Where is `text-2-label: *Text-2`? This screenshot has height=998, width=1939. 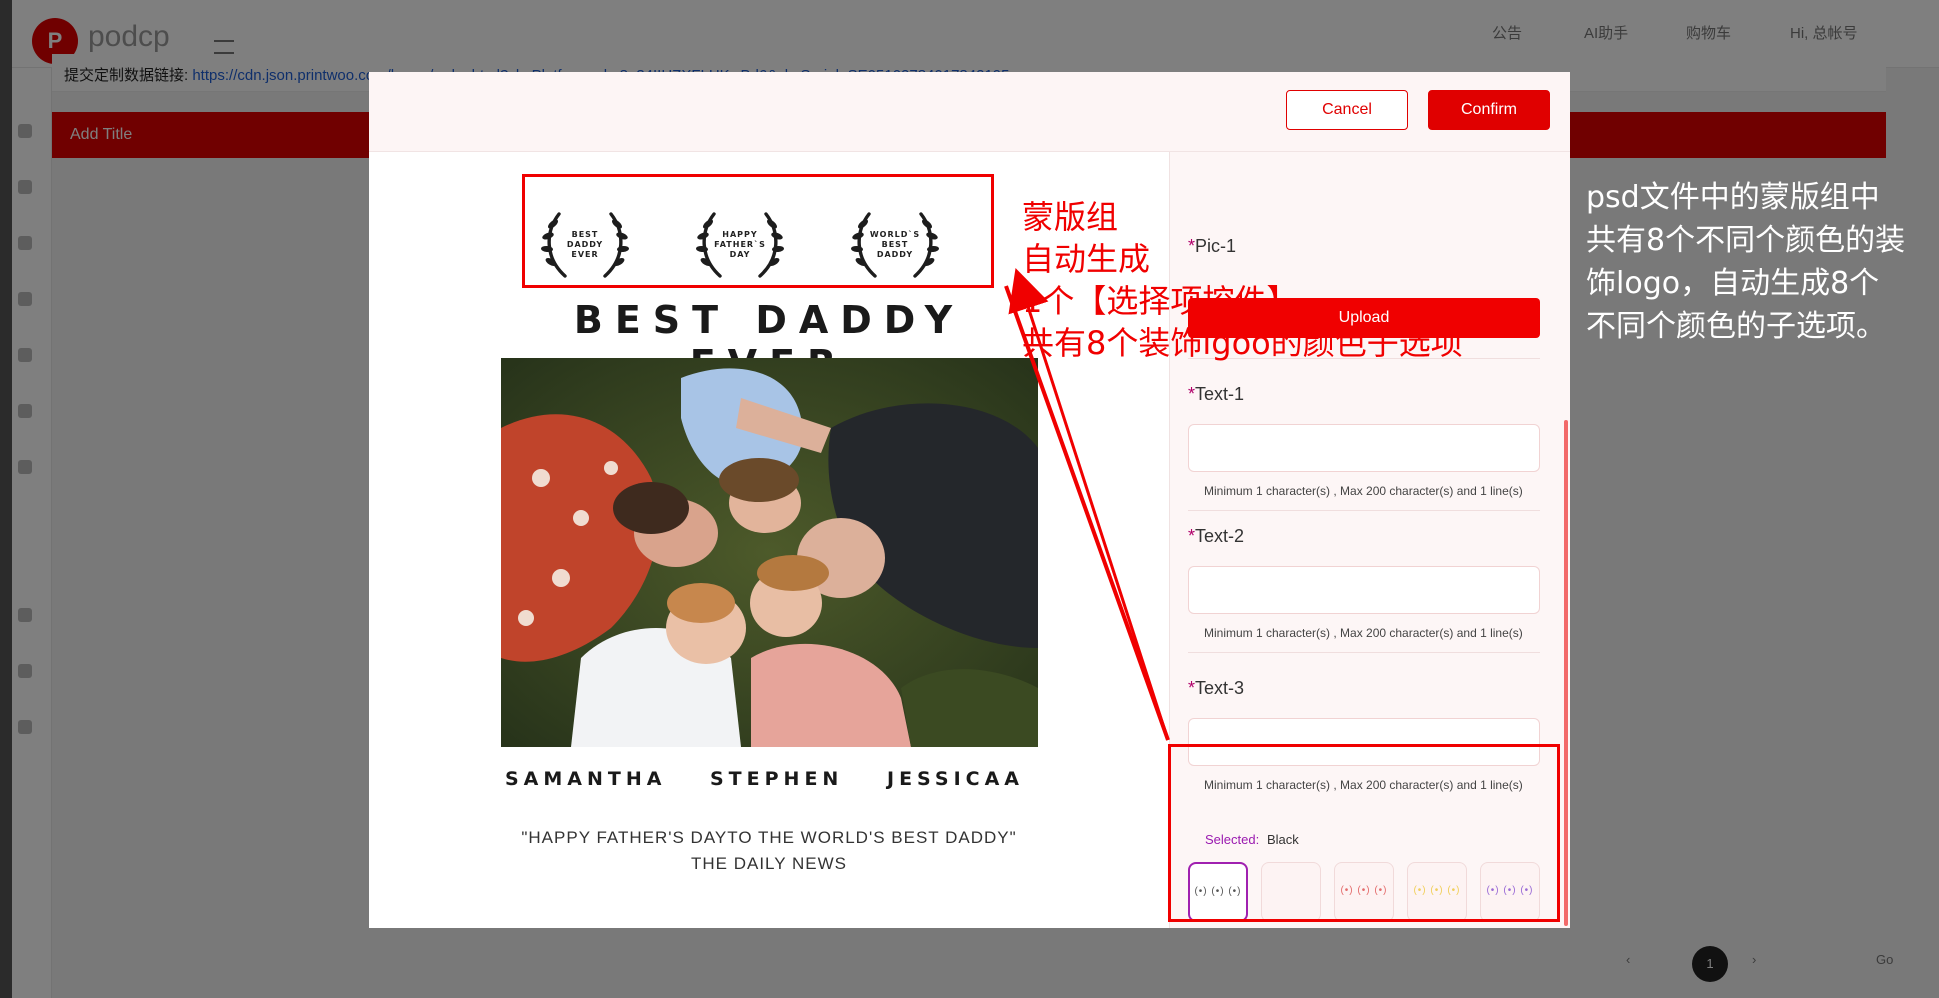 text-2-label: *Text-2 is located at coordinates (1216, 536).